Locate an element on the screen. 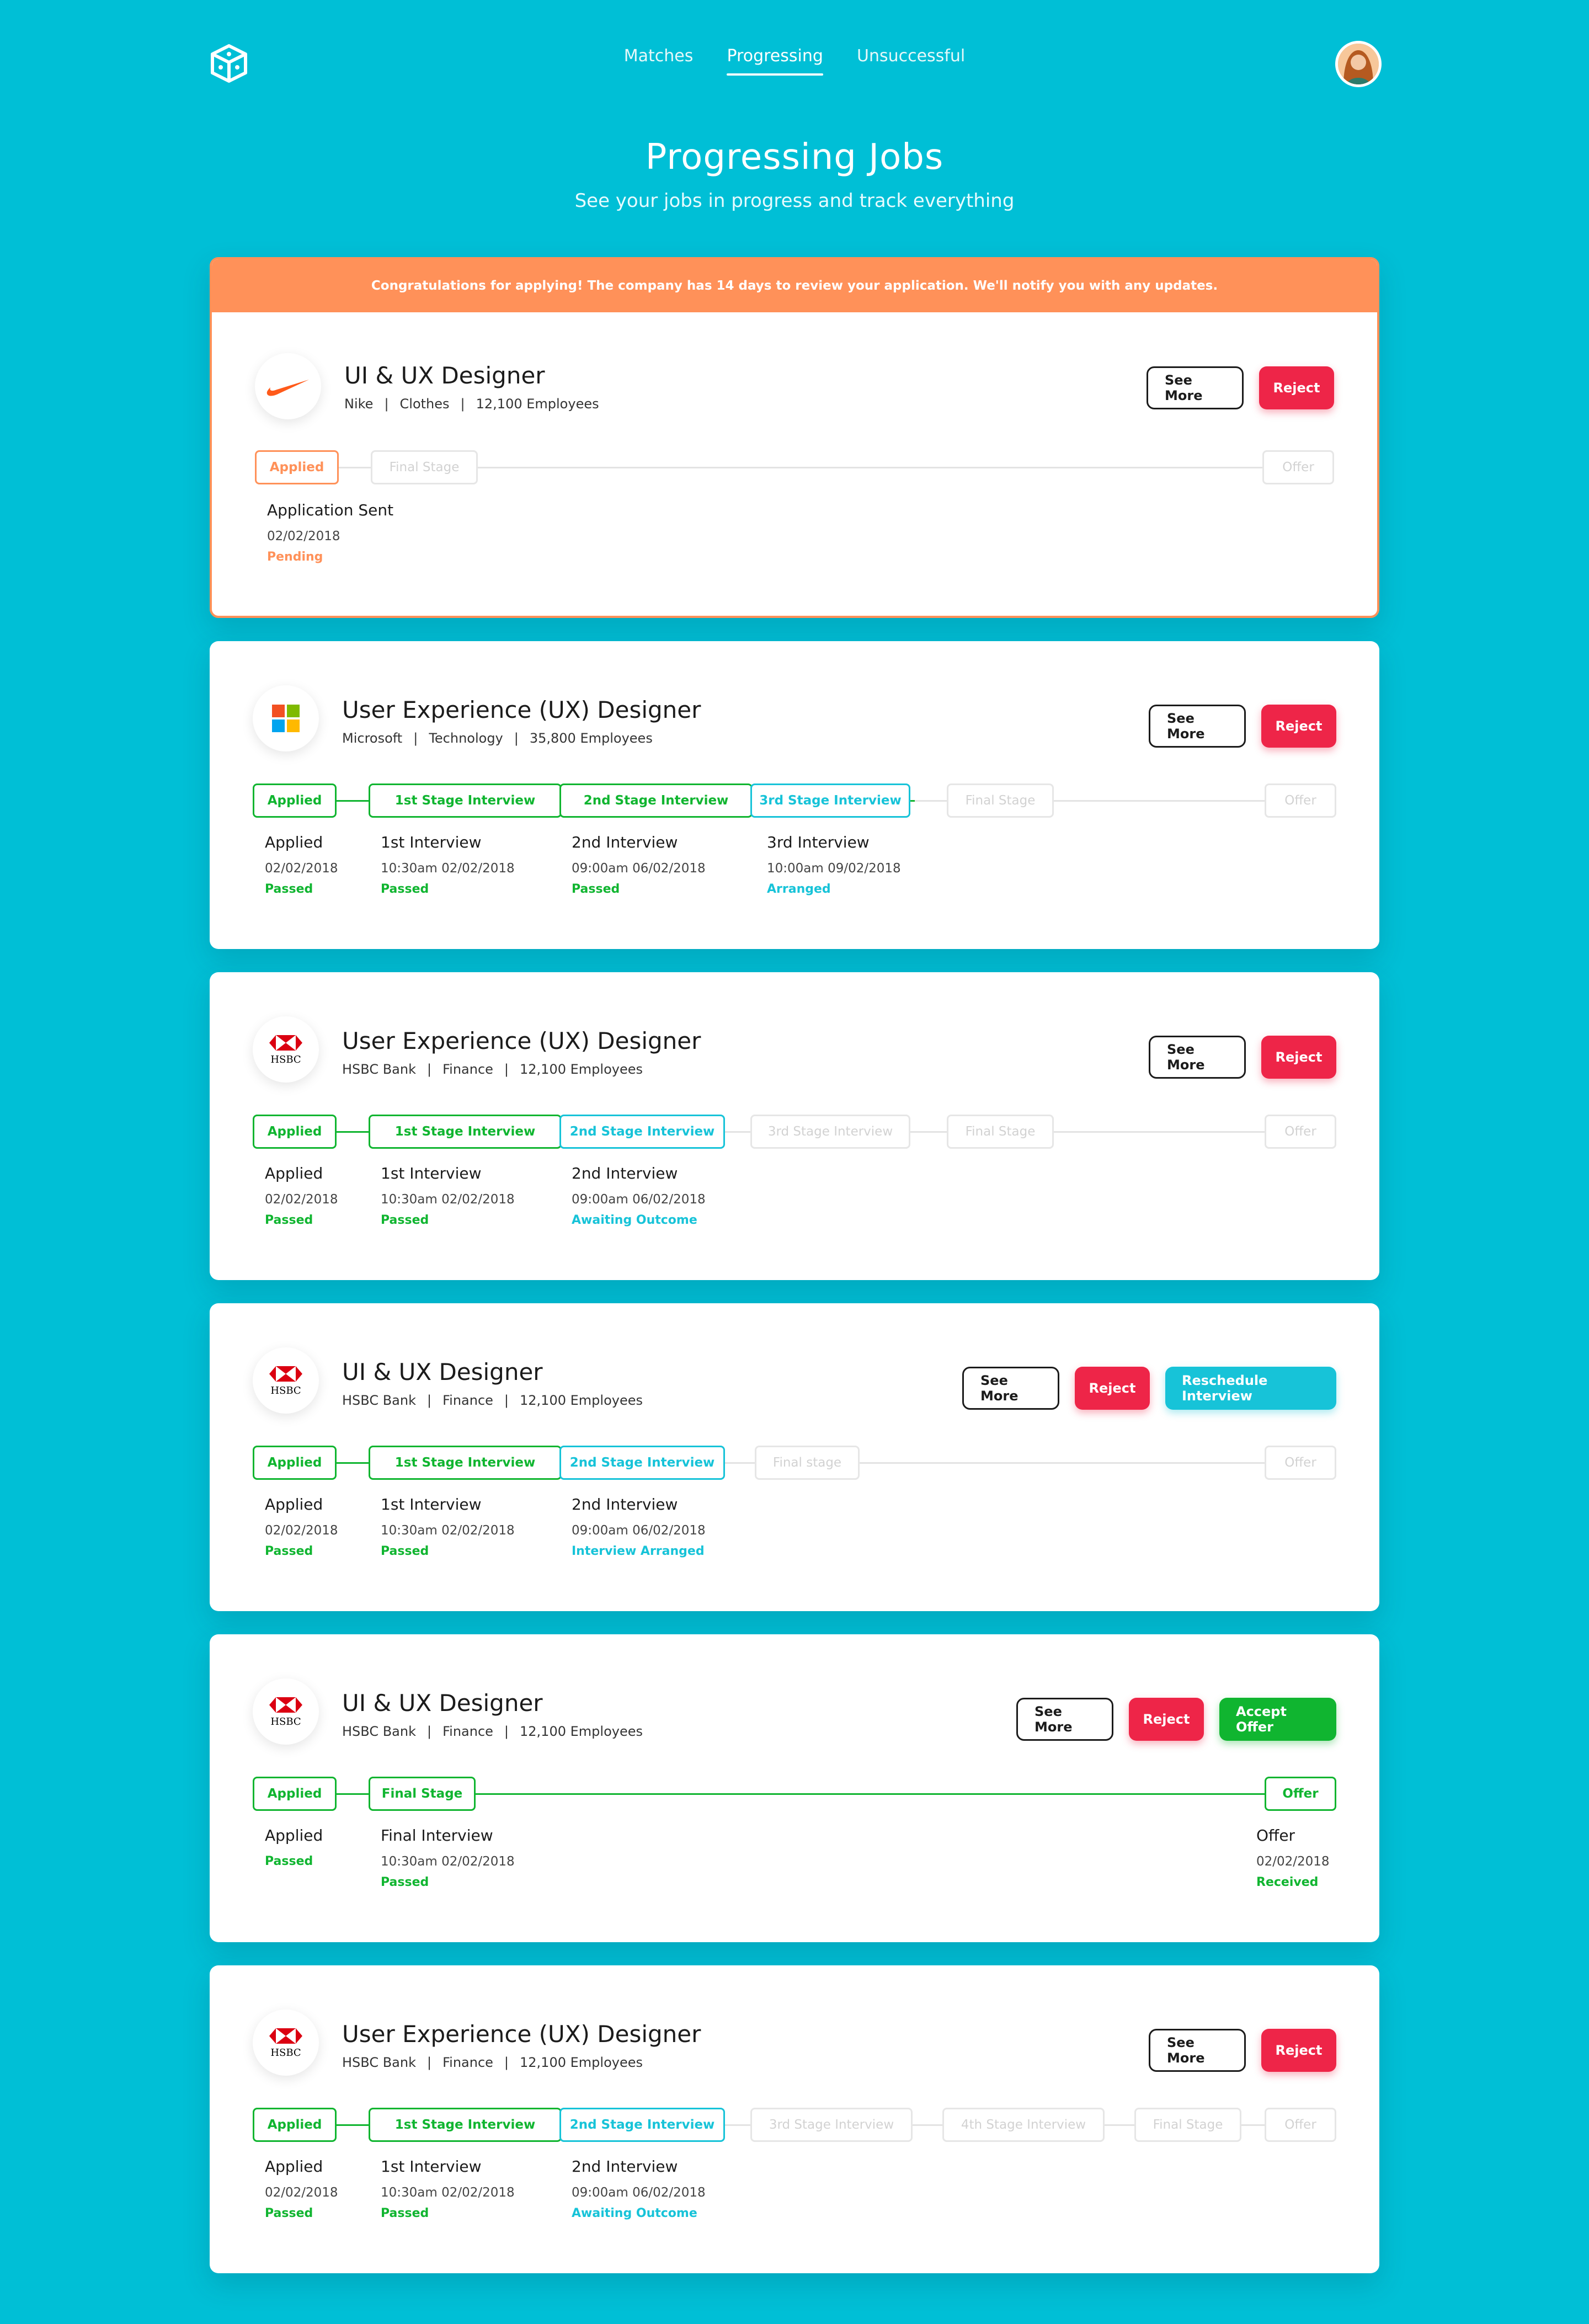 The width and height of the screenshot is (1589, 2324). user-avatar-icon is located at coordinates (1358, 64).